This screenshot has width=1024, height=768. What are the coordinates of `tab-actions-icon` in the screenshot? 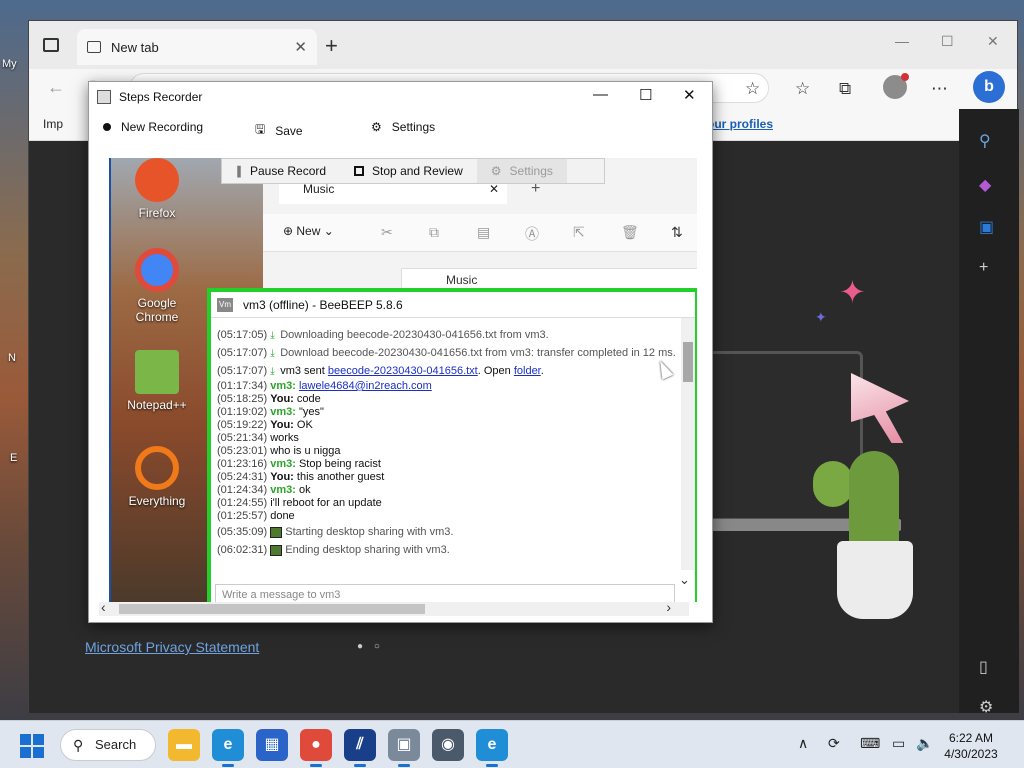 It's located at (51, 45).